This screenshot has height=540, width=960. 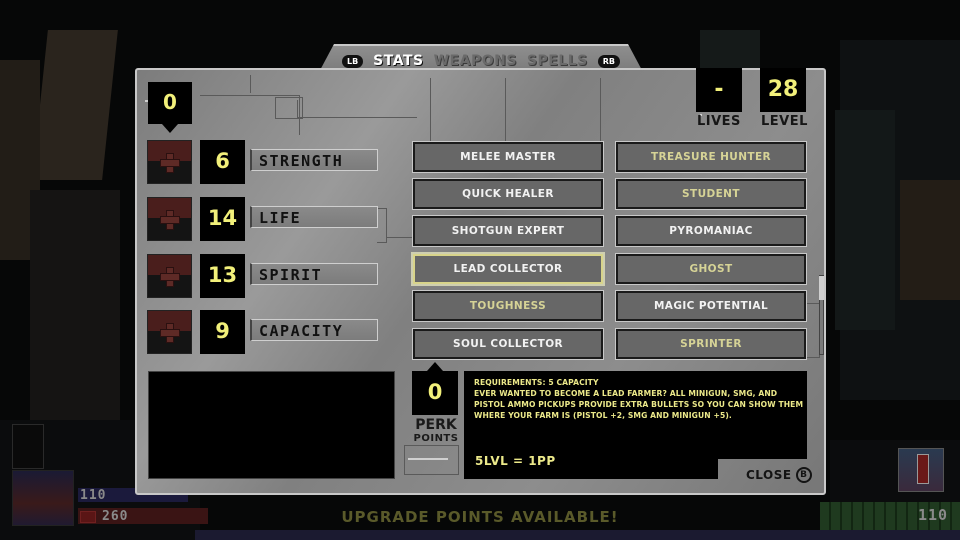 I want to click on perk-label: SOUL COLLECTOR, so click(x=508, y=344).